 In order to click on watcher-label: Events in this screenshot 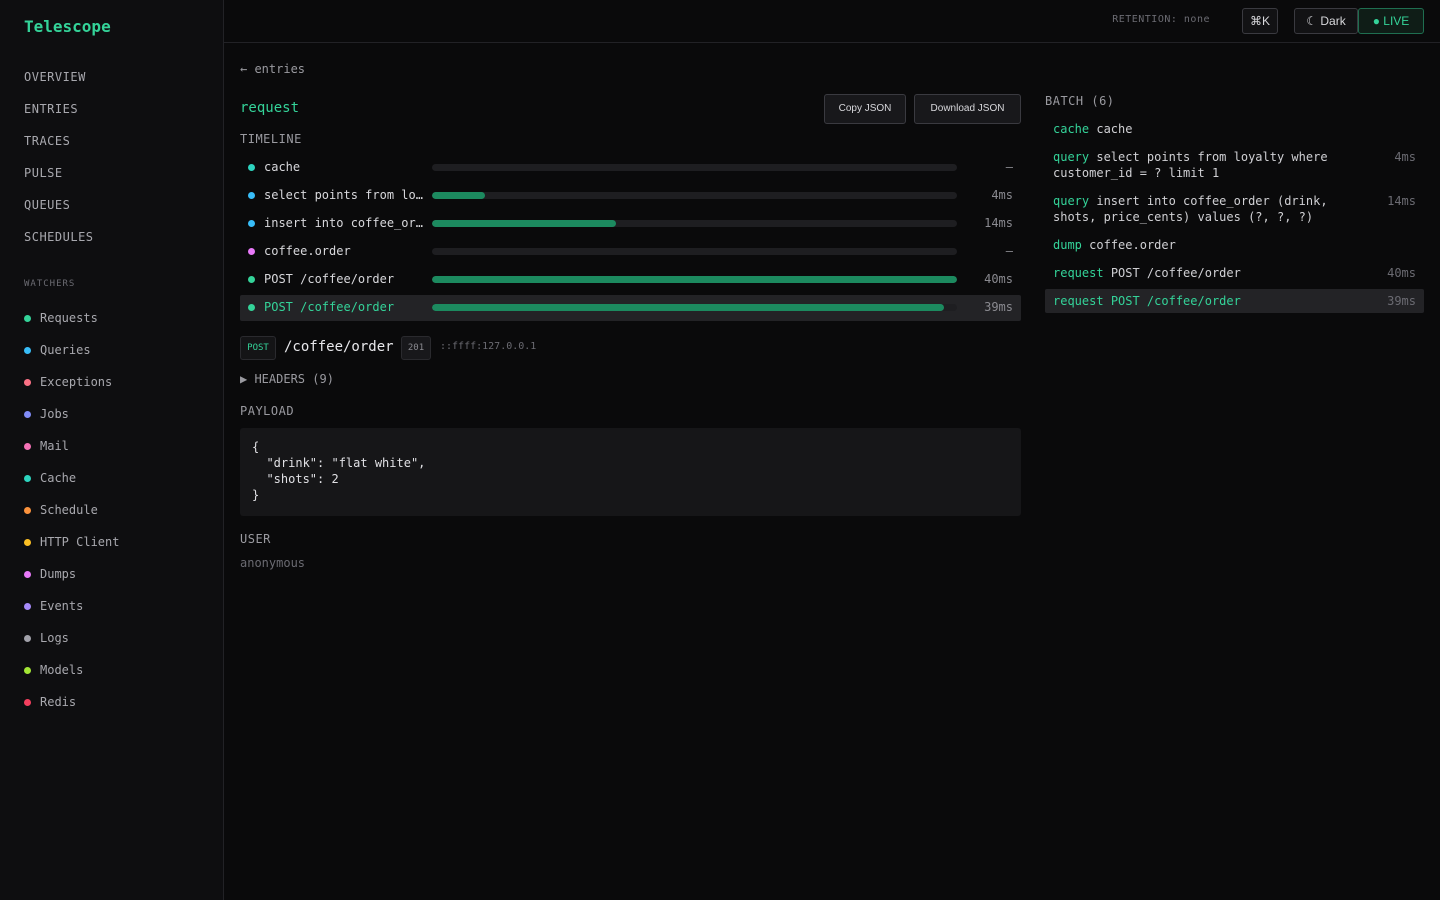, I will do `click(62, 606)`.